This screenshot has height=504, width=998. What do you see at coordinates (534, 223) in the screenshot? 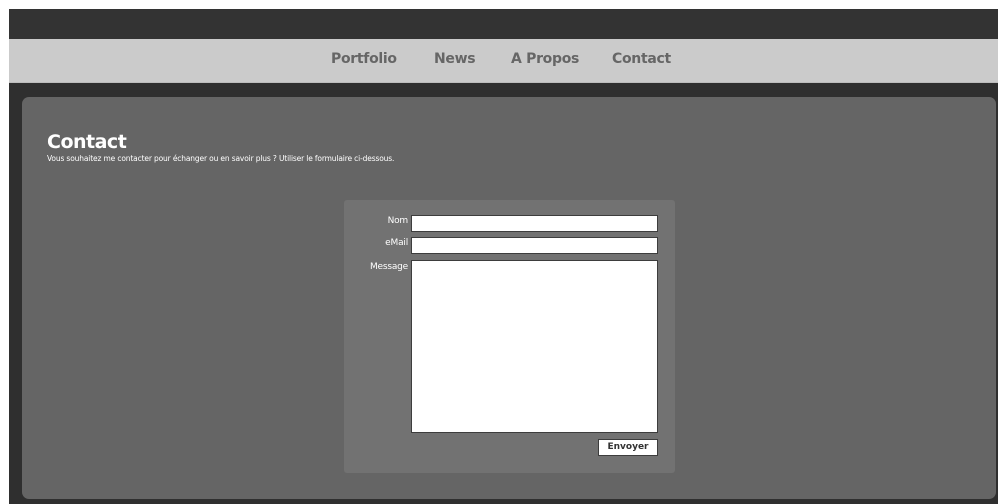
I see `name-field` at bounding box center [534, 223].